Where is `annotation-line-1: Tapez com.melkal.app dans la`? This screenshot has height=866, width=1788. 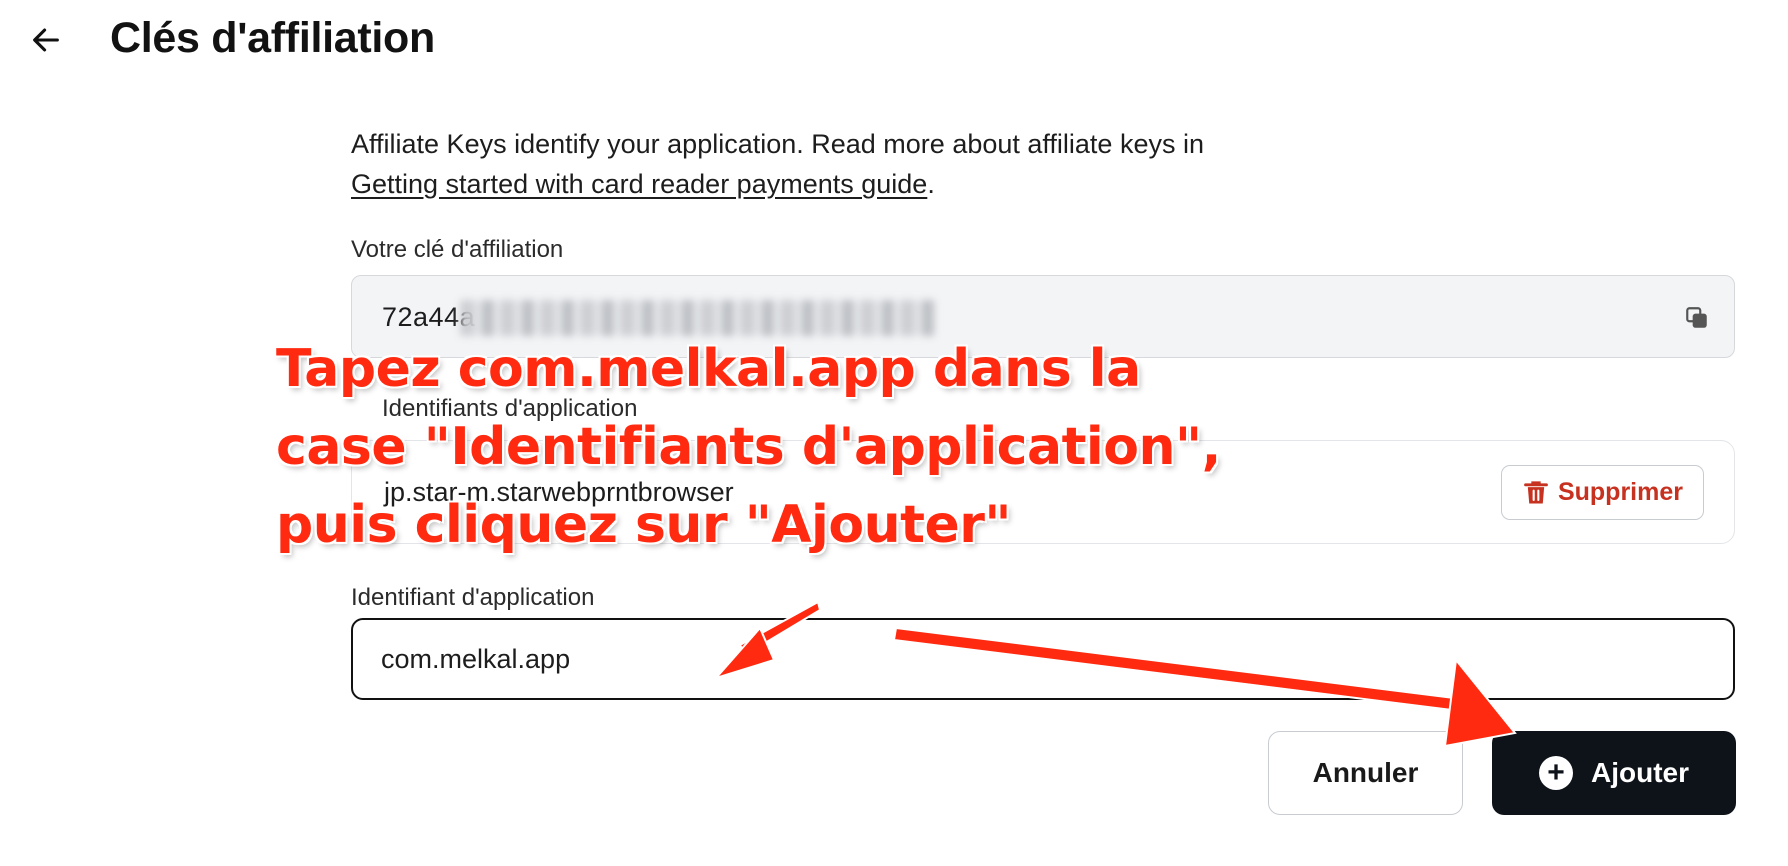
annotation-line-1: Tapez com.melkal.app dans la is located at coordinates (708, 369).